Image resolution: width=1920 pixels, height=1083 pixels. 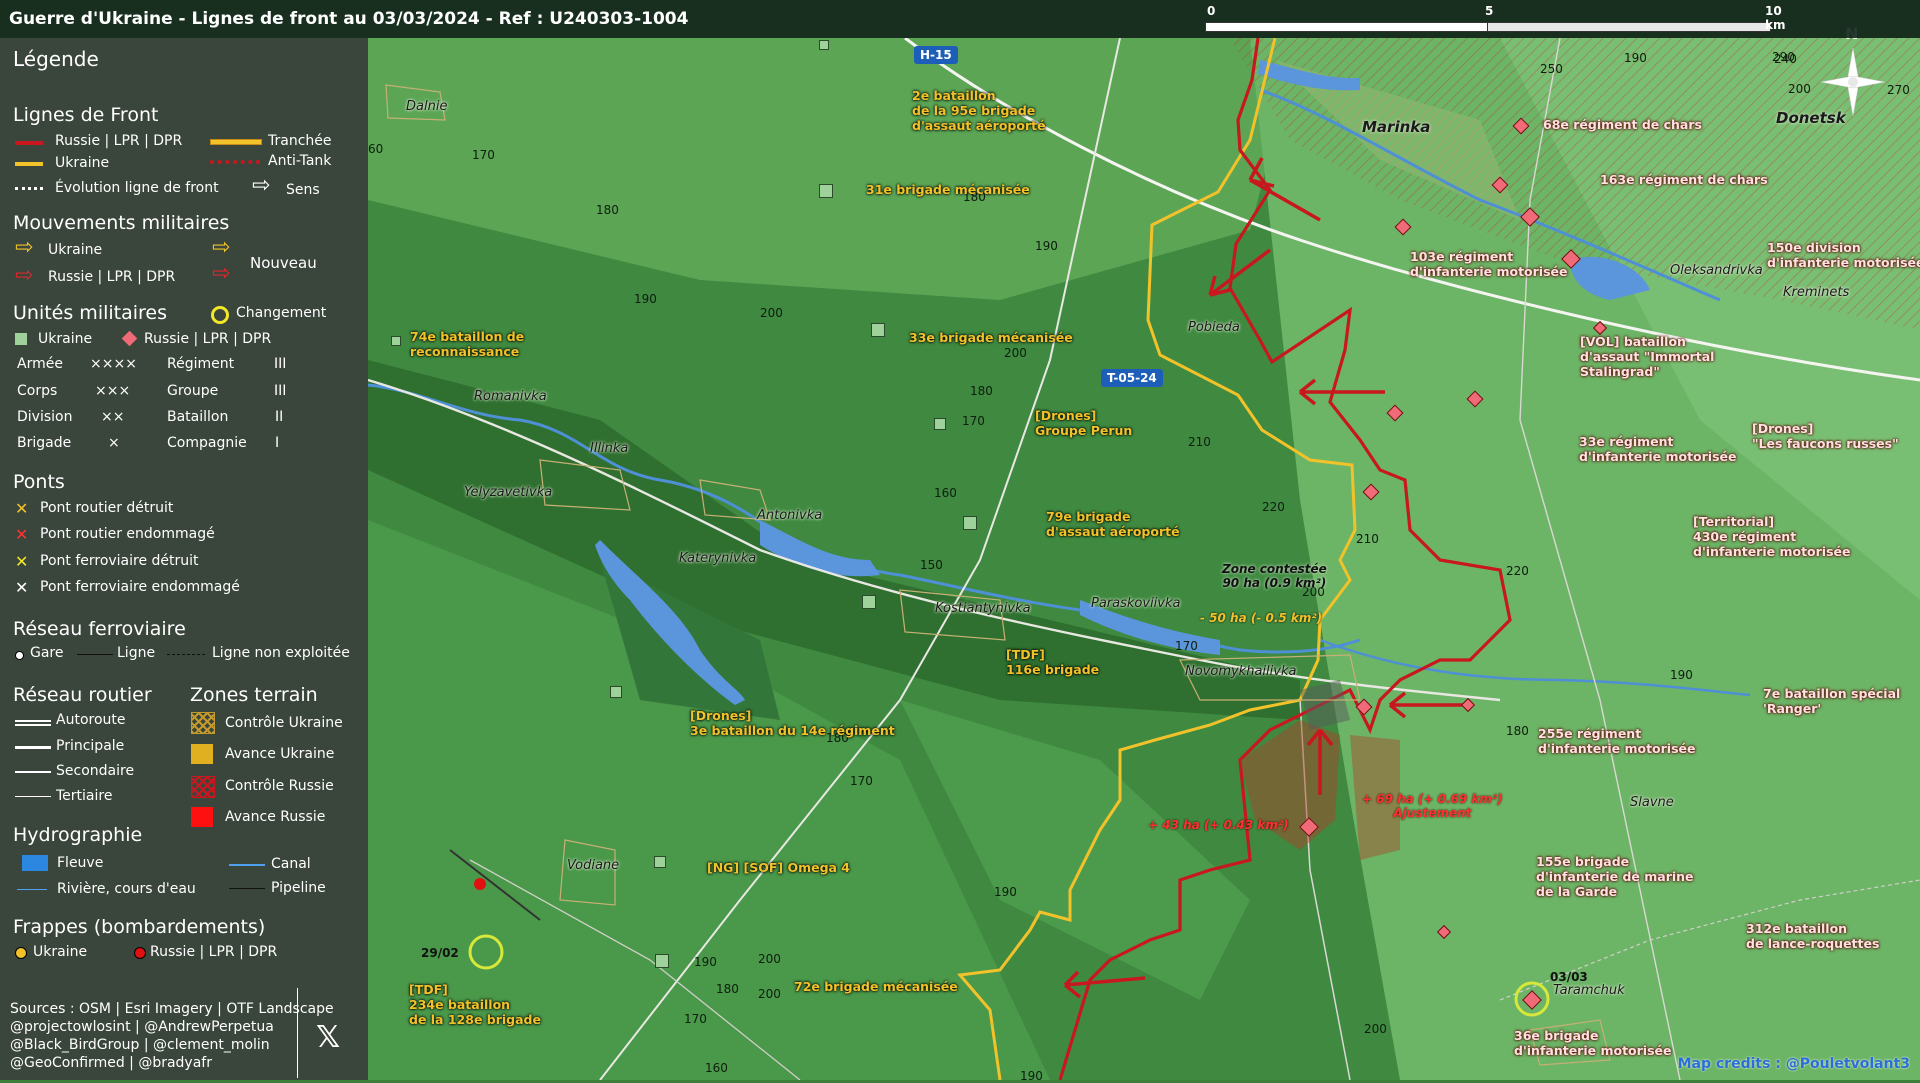 I want to click on pipeline-symbol, so click(x=247, y=888).